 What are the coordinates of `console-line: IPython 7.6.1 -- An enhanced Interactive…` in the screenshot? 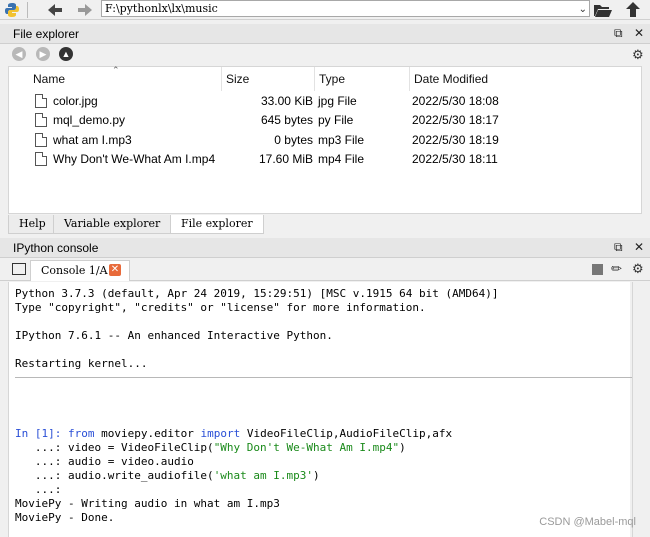 It's located at (174, 335).